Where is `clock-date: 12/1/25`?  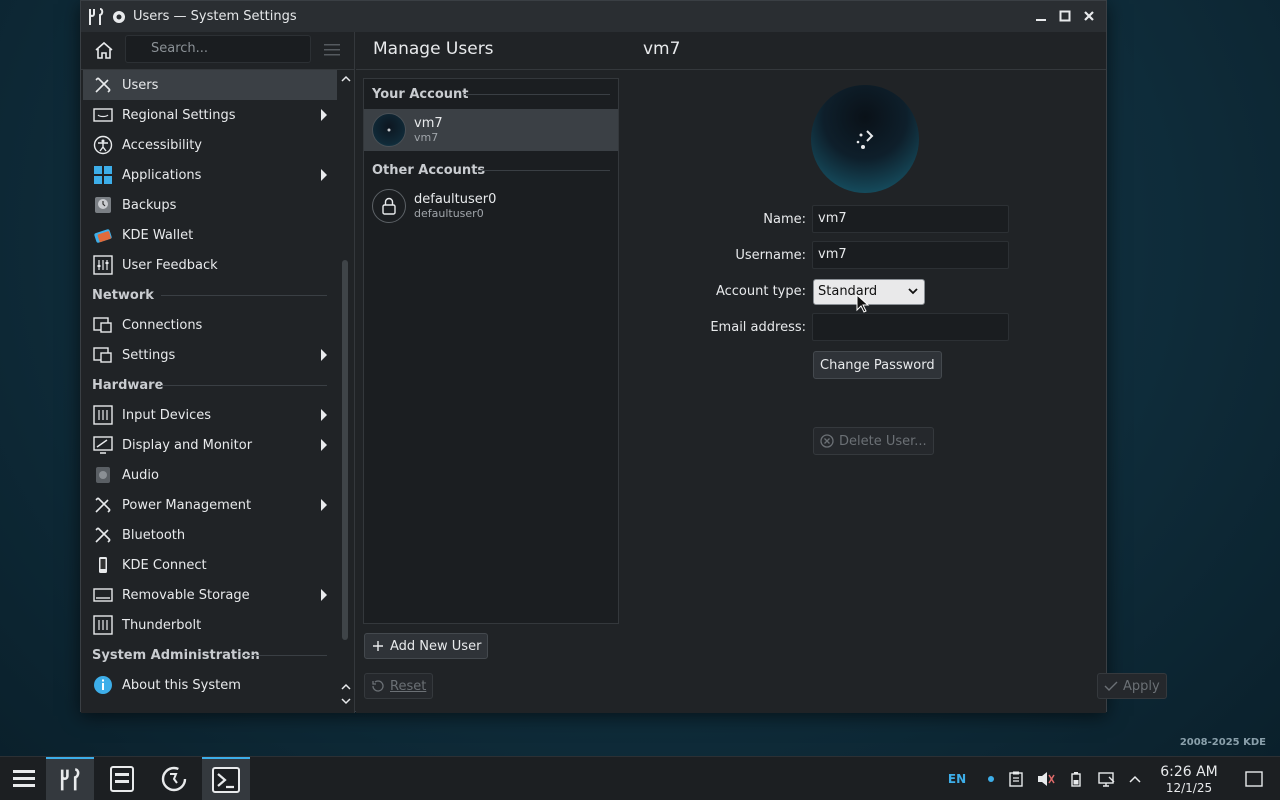
clock-date: 12/1/25 is located at coordinates (1189, 788).